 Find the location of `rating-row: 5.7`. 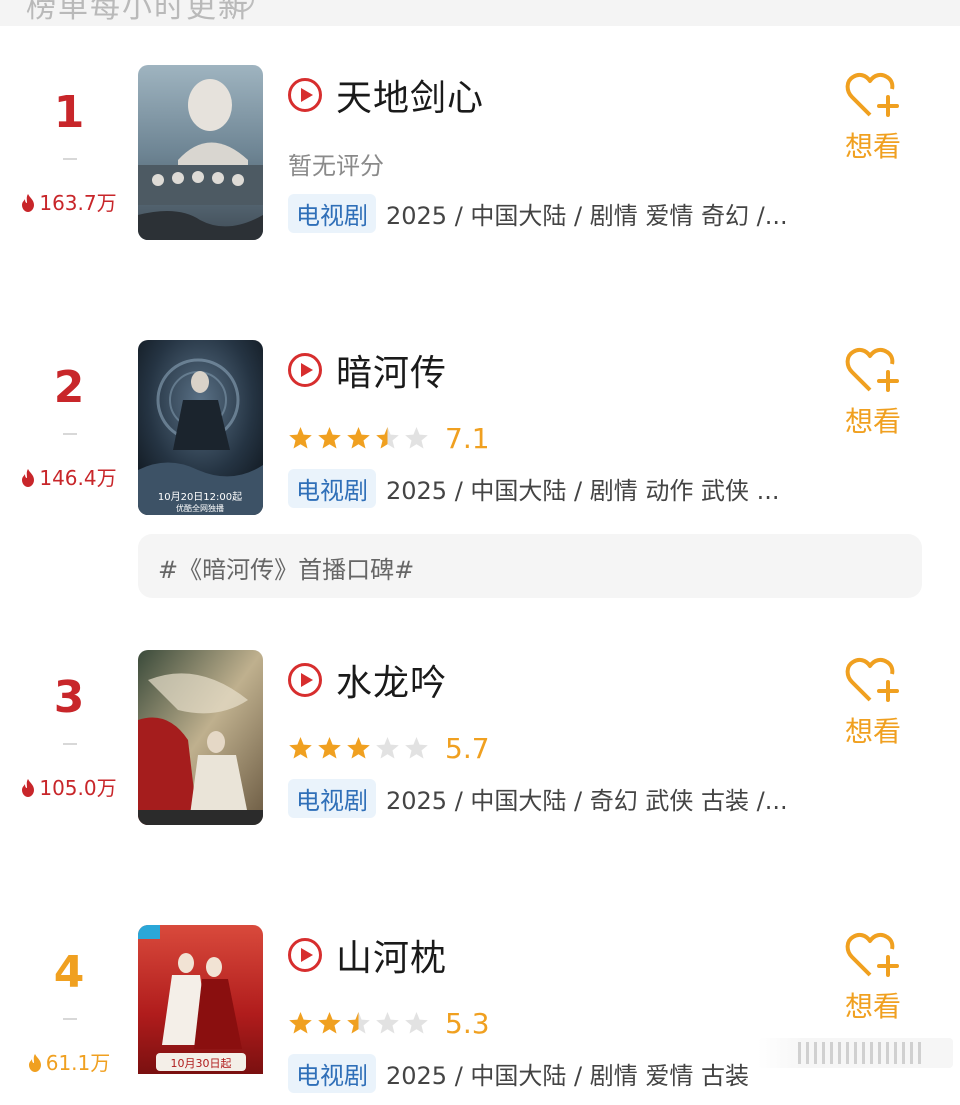

rating-row: 5.7 is located at coordinates (389, 748).